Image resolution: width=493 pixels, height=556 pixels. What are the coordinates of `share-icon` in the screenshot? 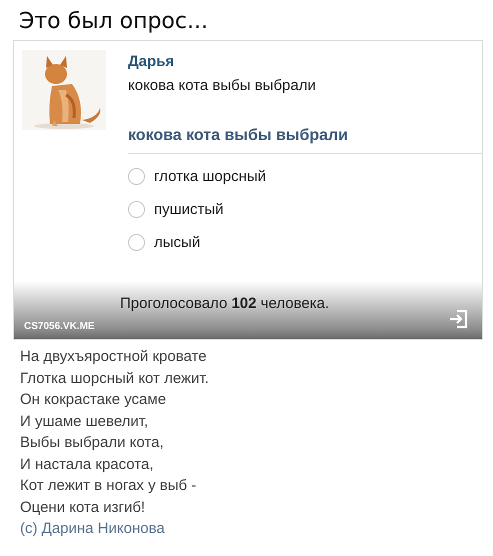 It's located at (458, 319).